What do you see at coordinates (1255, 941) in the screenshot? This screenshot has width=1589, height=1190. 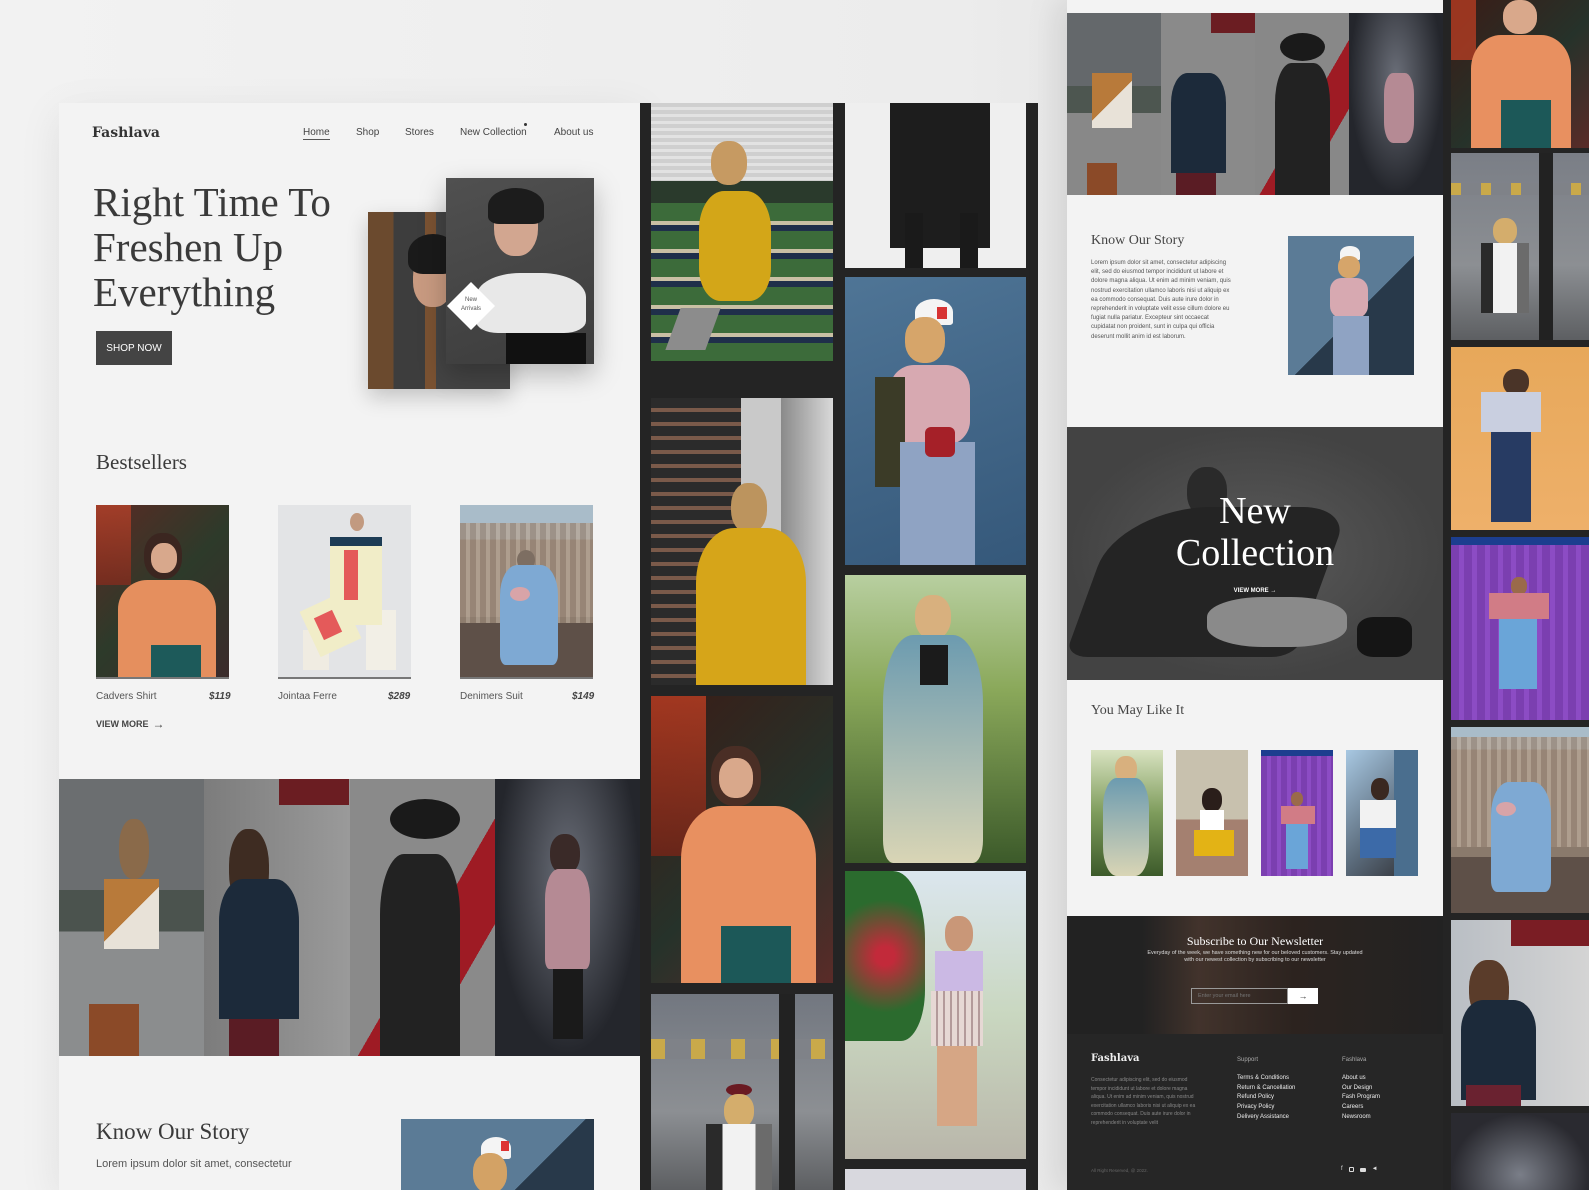 I see `newsletter-title: Subscribe to Our Newsletter` at bounding box center [1255, 941].